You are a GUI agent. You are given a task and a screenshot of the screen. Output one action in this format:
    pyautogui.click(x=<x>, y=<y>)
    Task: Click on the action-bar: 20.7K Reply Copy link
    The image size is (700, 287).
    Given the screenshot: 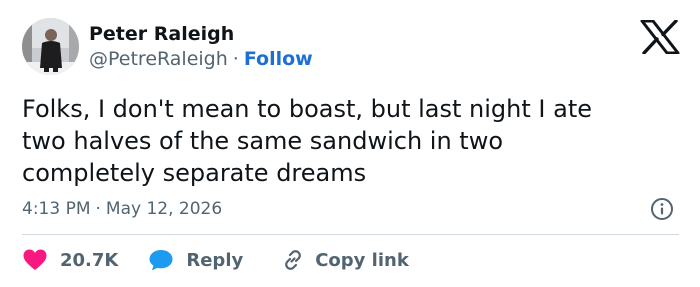 What is the action you would take?
    pyautogui.click(x=215, y=260)
    